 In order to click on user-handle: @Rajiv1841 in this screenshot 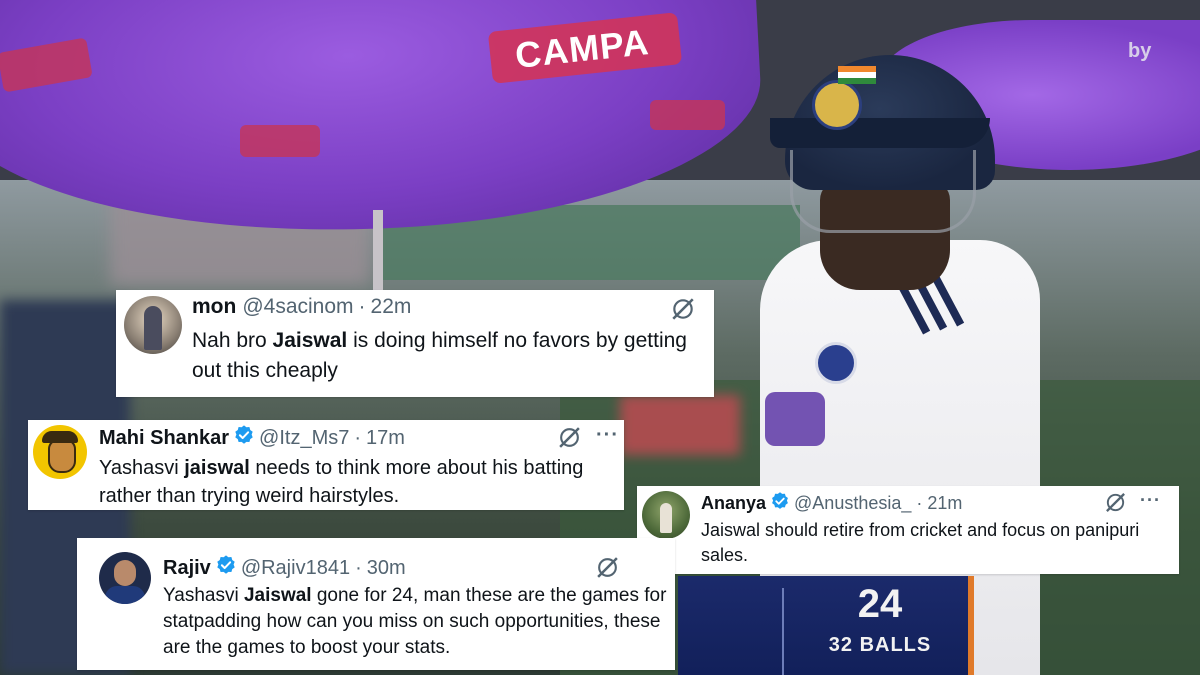, I will do `click(295, 568)`.